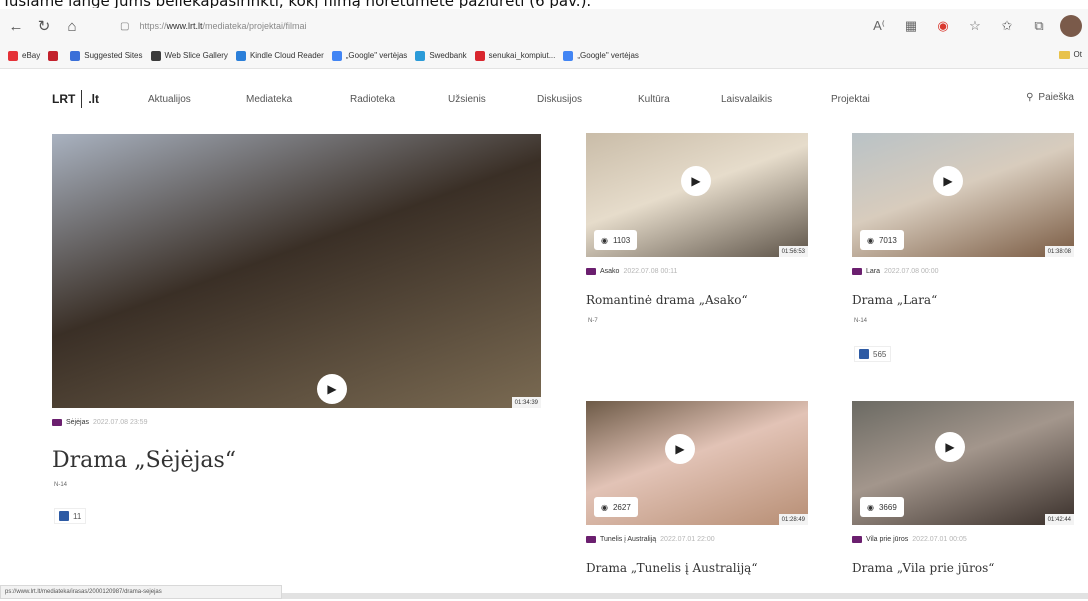 Image resolution: width=1088 pixels, height=601 pixels. Describe the element at coordinates (873, 271) in the screenshot. I see `show-name: Lara` at that location.